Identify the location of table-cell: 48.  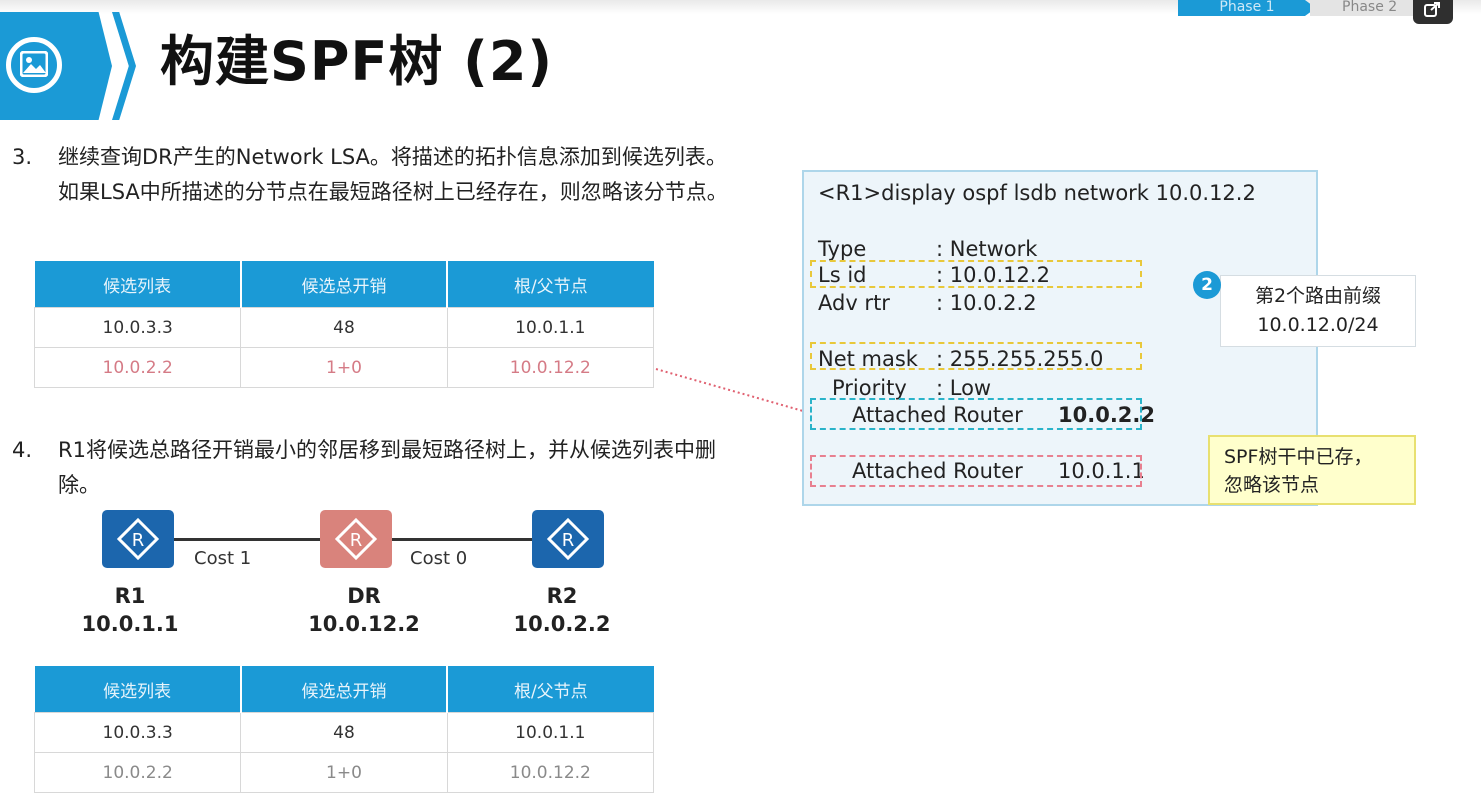
(344, 732).